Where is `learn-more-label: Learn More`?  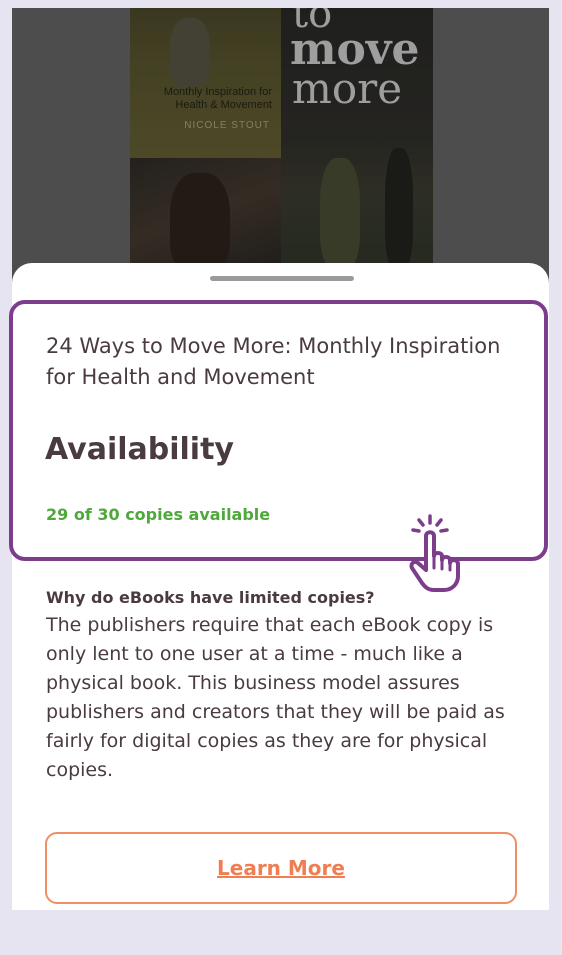 learn-more-label: Learn More is located at coordinates (281, 868).